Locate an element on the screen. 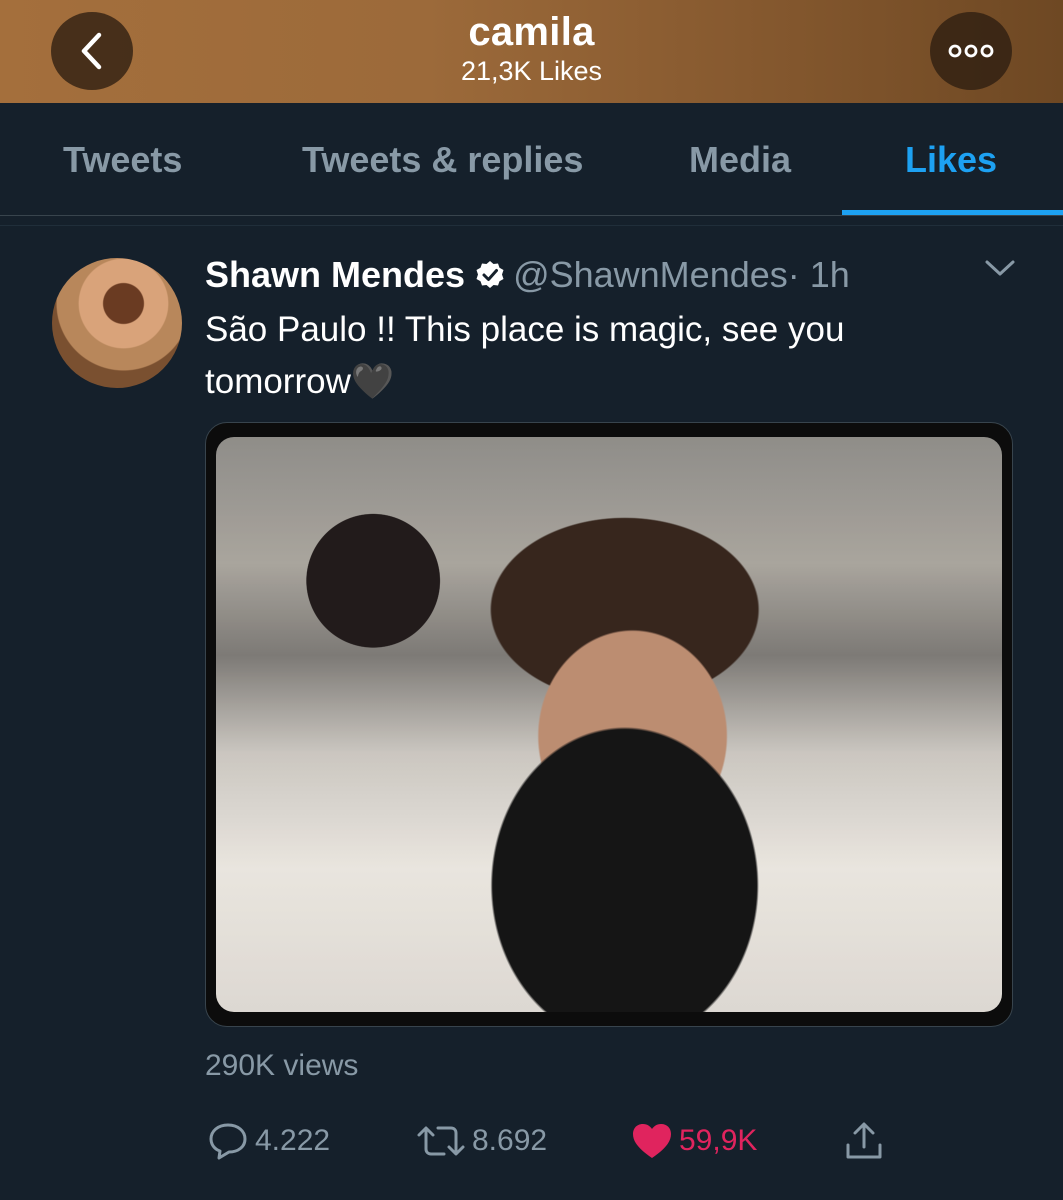 This screenshot has width=1063, height=1200. retweet-icon is located at coordinates (441, 1141).